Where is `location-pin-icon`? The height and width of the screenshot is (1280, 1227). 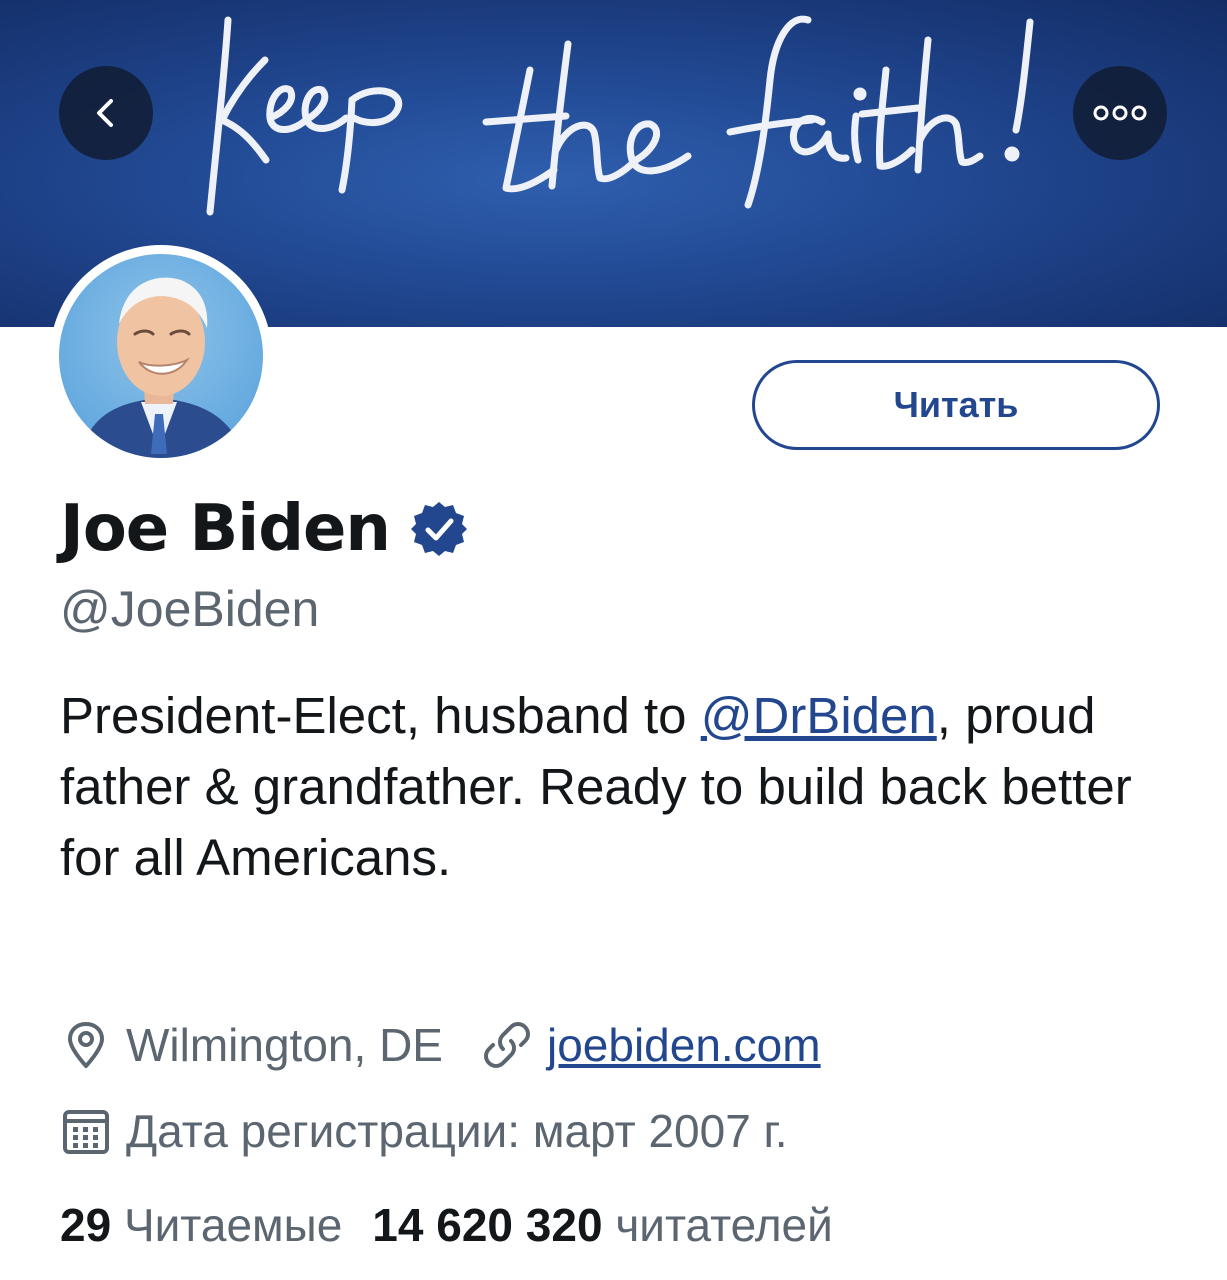 location-pin-icon is located at coordinates (86, 1045).